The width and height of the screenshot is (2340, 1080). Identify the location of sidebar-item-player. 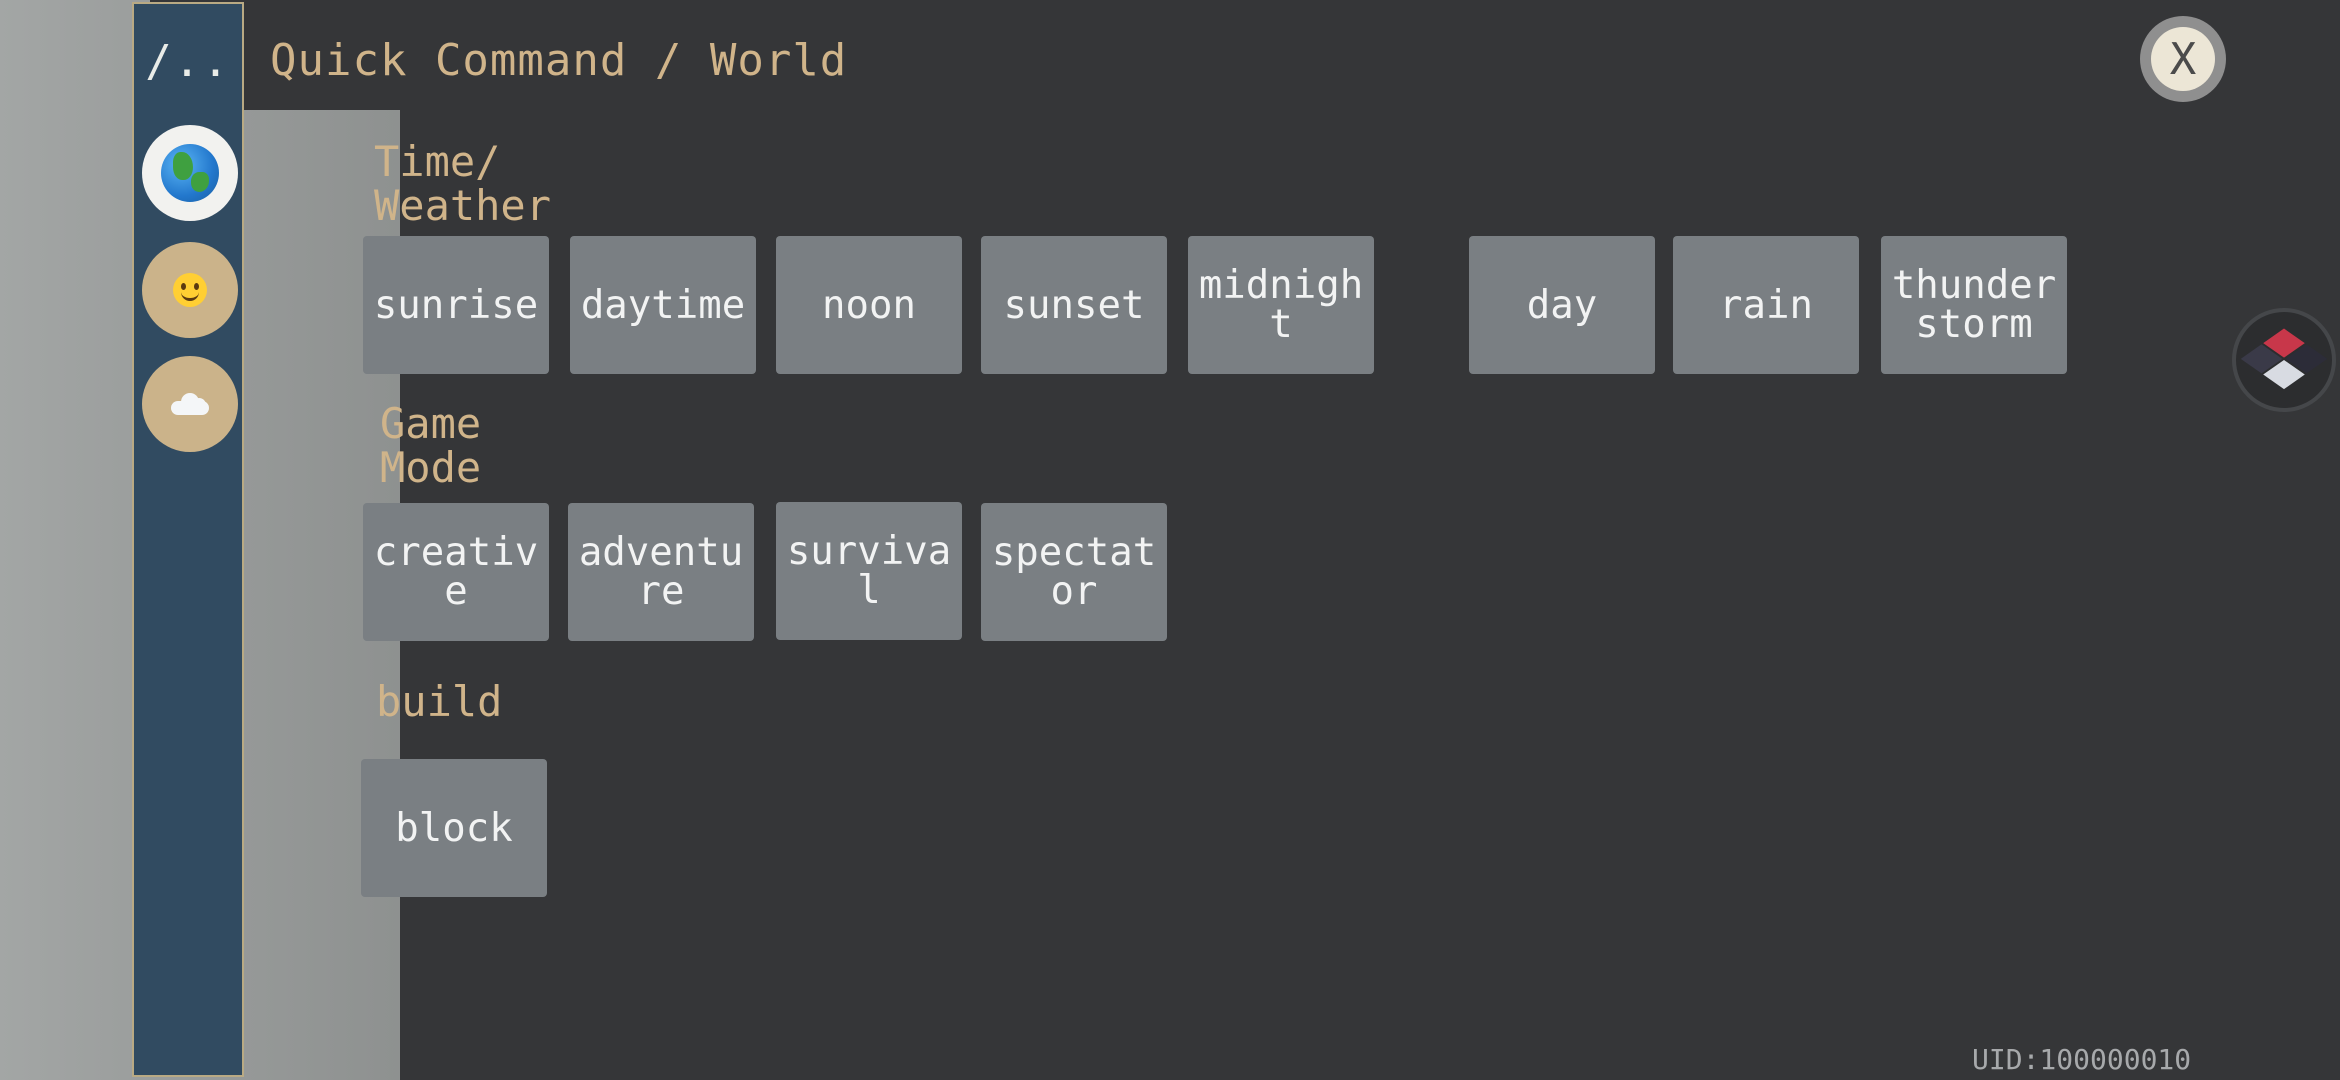
(190, 290).